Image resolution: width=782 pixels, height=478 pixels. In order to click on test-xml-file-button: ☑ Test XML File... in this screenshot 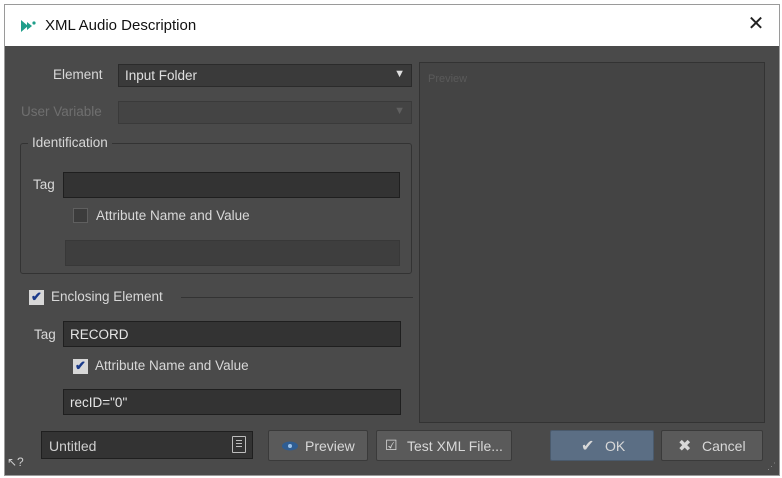, I will do `click(444, 445)`.